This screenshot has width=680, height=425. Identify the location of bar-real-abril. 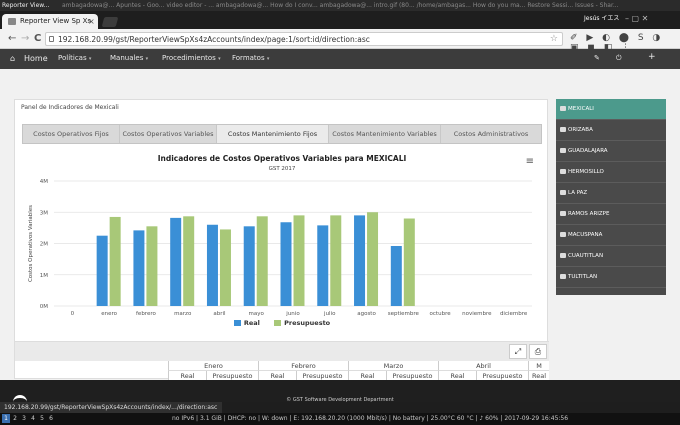
(212, 265).